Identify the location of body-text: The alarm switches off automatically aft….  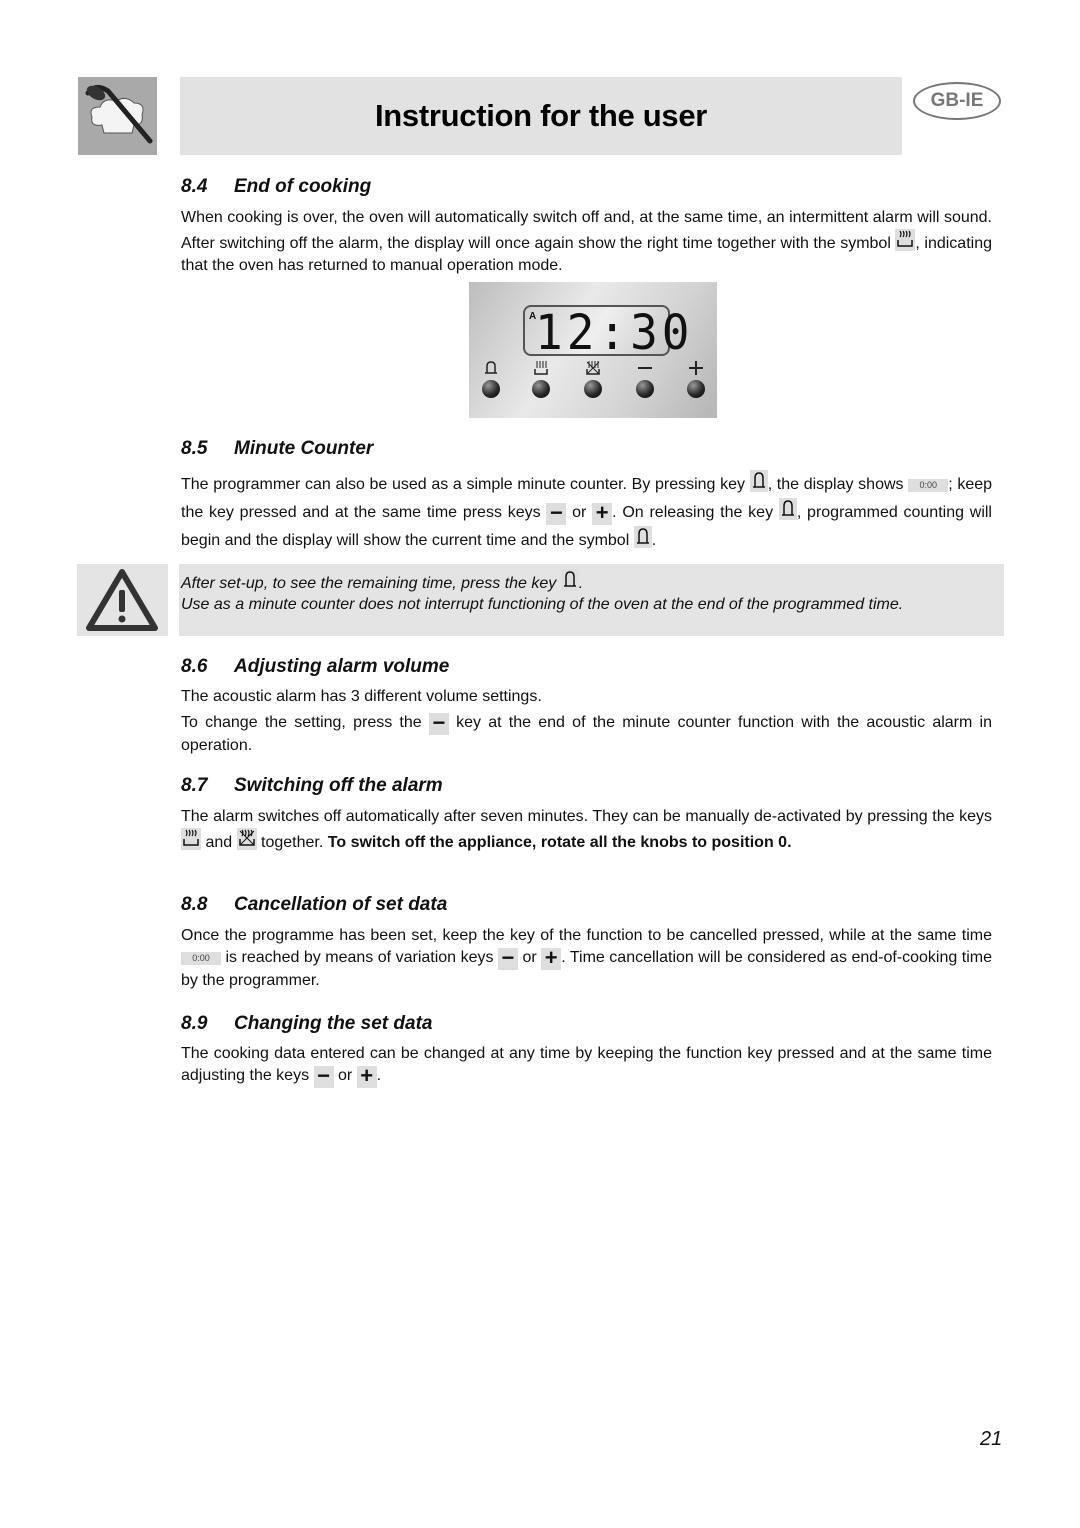
(586, 816).